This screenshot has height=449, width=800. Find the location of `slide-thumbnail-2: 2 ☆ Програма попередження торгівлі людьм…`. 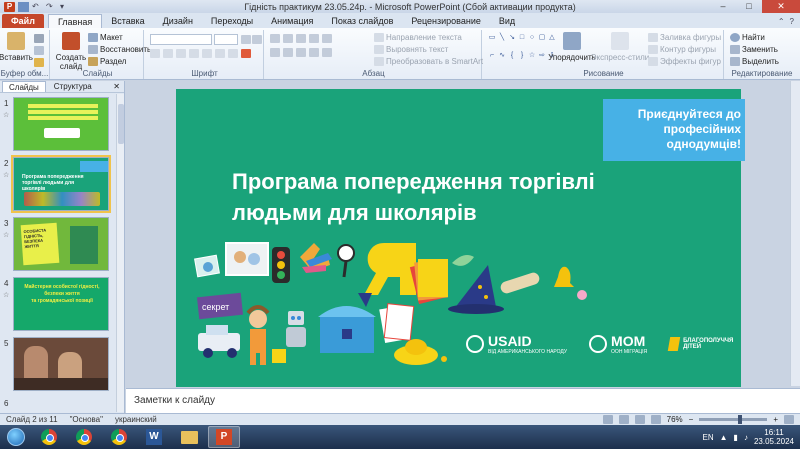

slide-thumbnail-2: 2 ☆ Програма попередження торгівлі людьм… is located at coordinates (58, 184).